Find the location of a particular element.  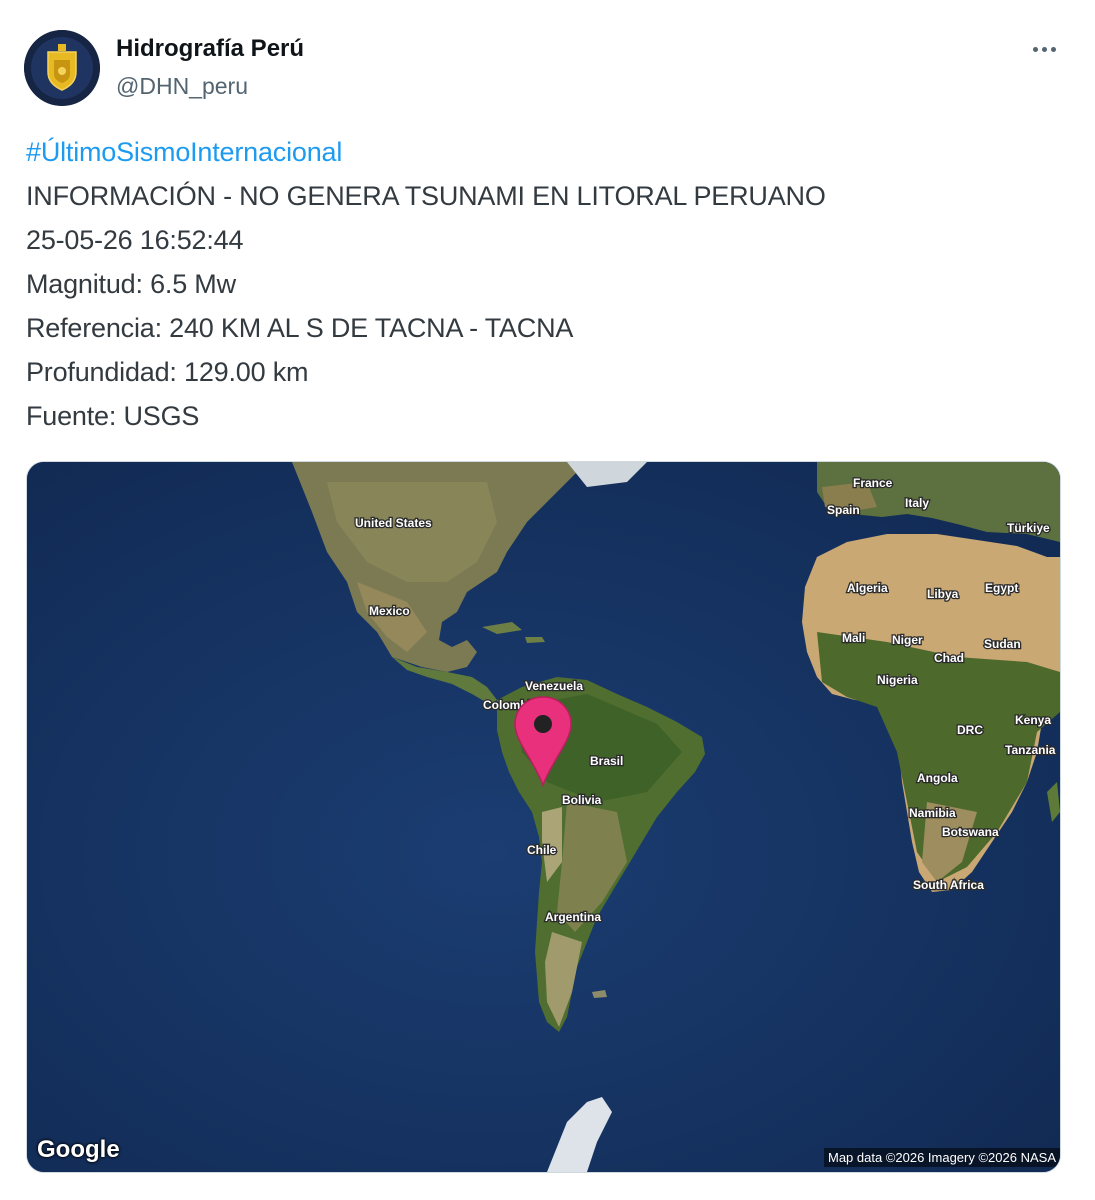

avatar is located at coordinates (62, 68).